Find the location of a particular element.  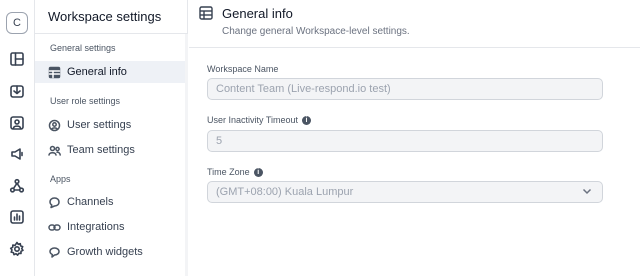

workspace-name-field: Content Team (Live-respond.io test) is located at coordinates (405, 89).